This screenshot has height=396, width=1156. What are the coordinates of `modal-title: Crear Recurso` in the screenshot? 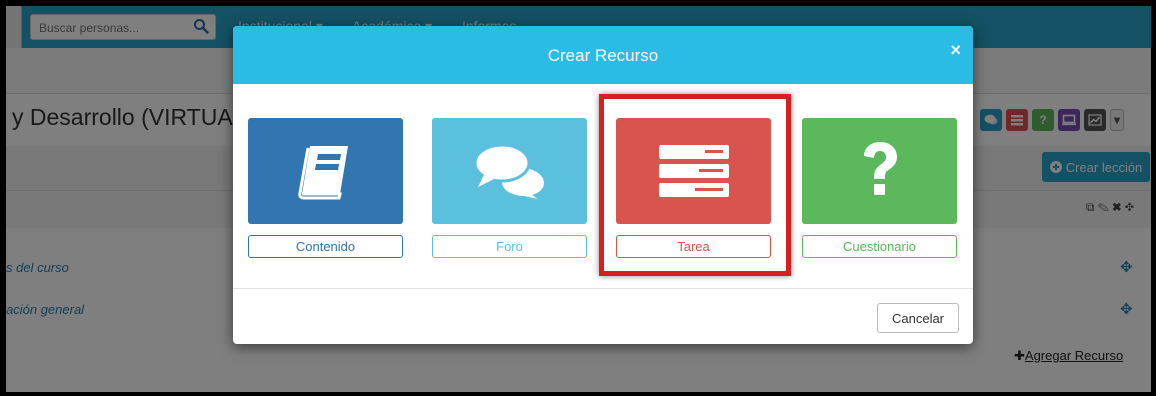 It's located at (603, 55).